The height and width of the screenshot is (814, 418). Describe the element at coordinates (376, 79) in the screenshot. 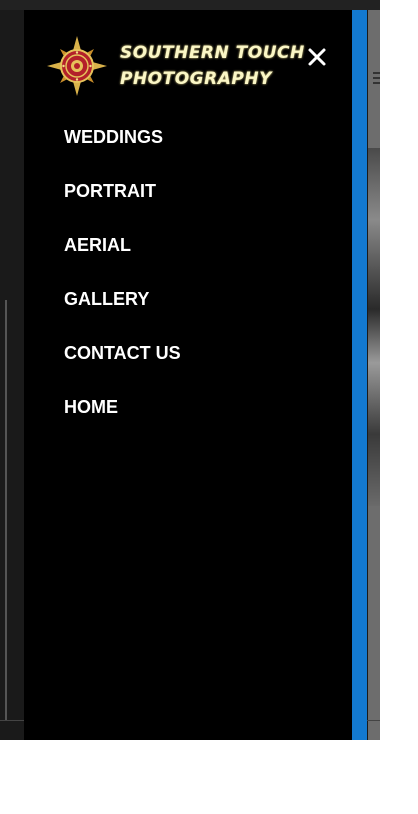

I see `hamburger-menu-icon` at that location.